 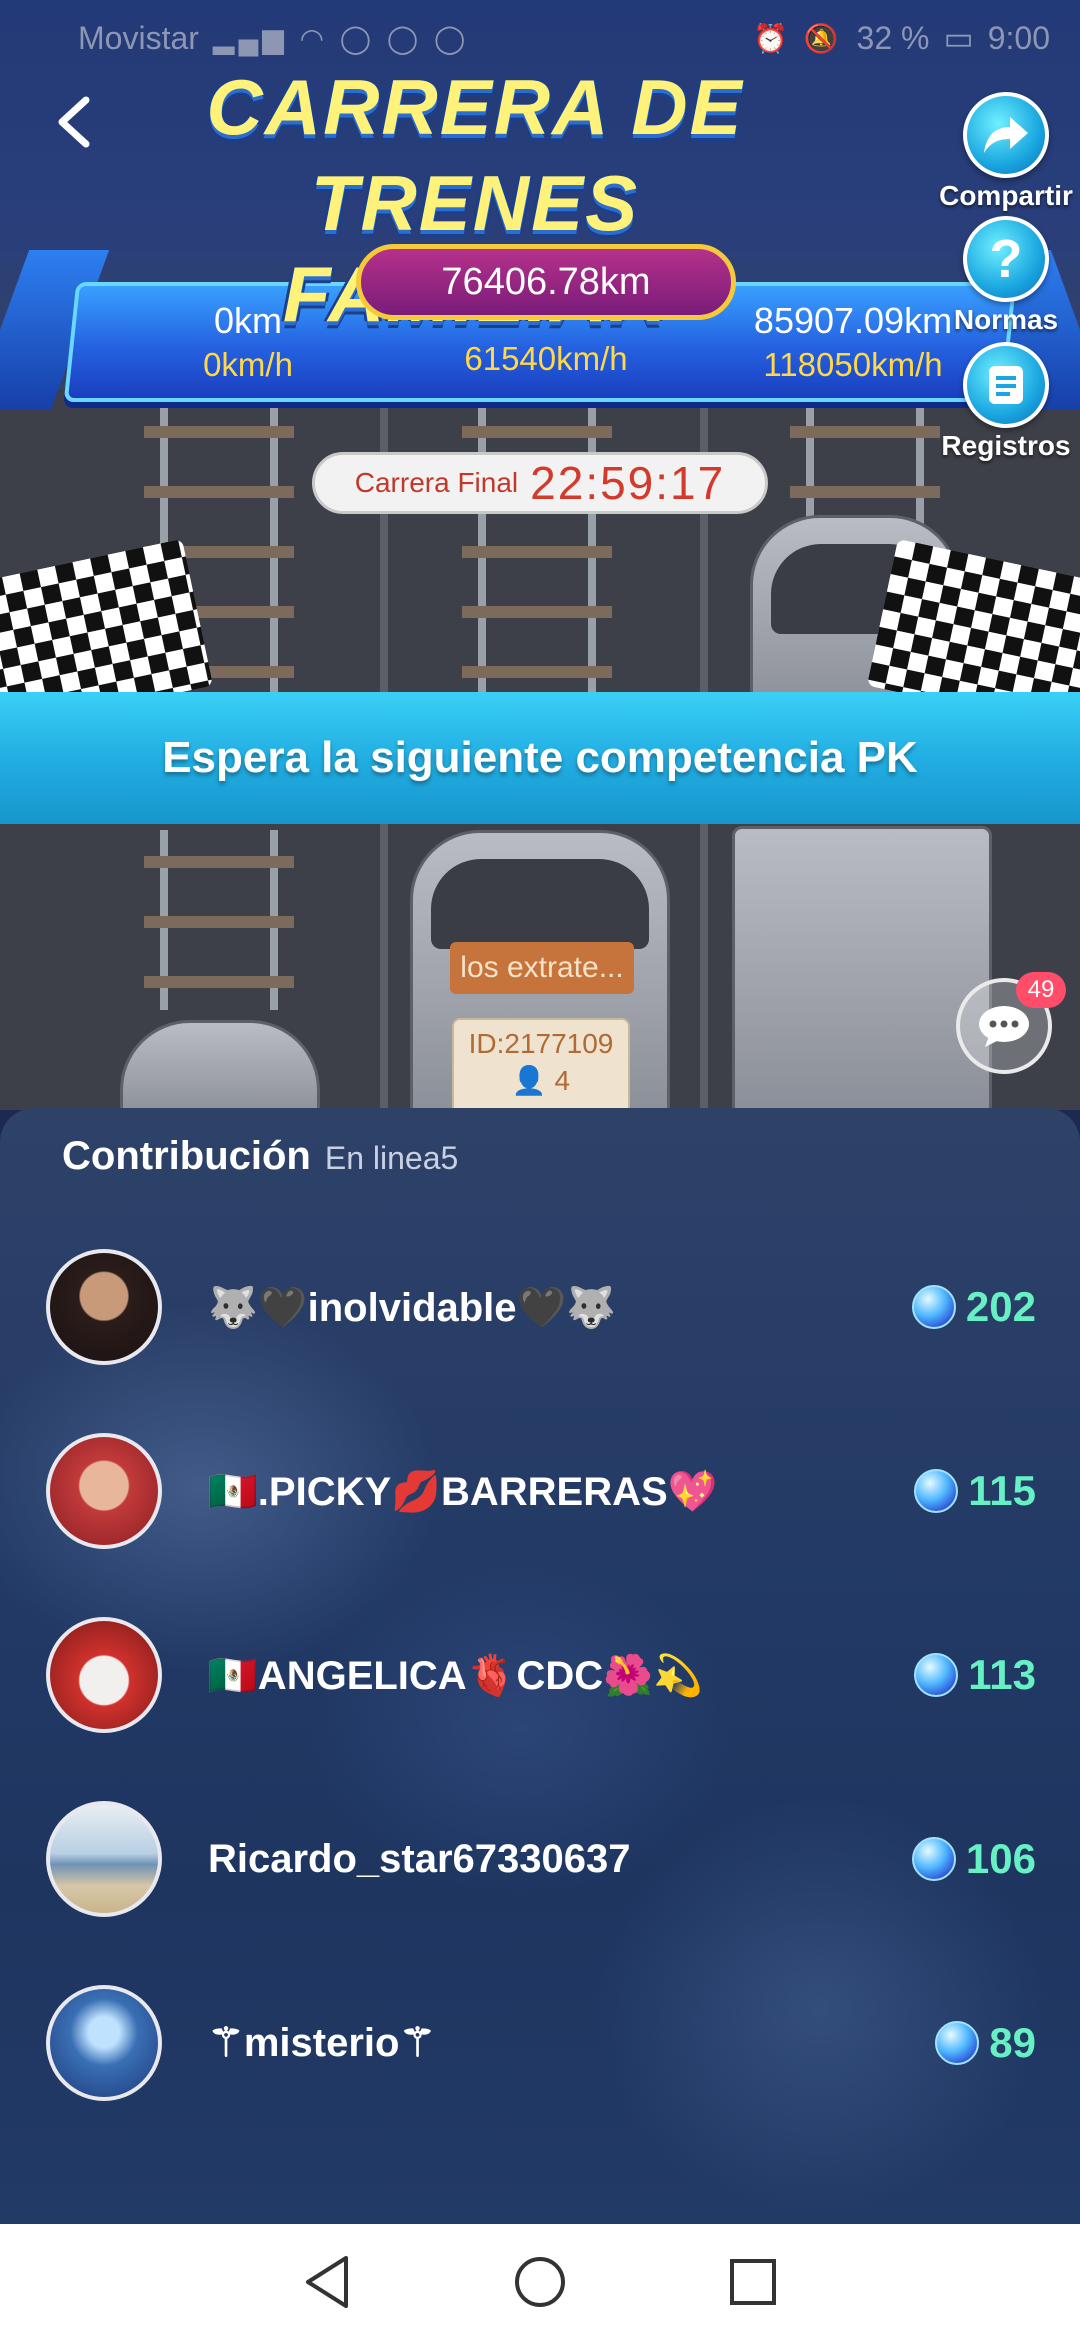 What do you see at coordinates (862, 968) in the screenshot?
I see `train-lane-3-car` at bounding box center [862, 968].